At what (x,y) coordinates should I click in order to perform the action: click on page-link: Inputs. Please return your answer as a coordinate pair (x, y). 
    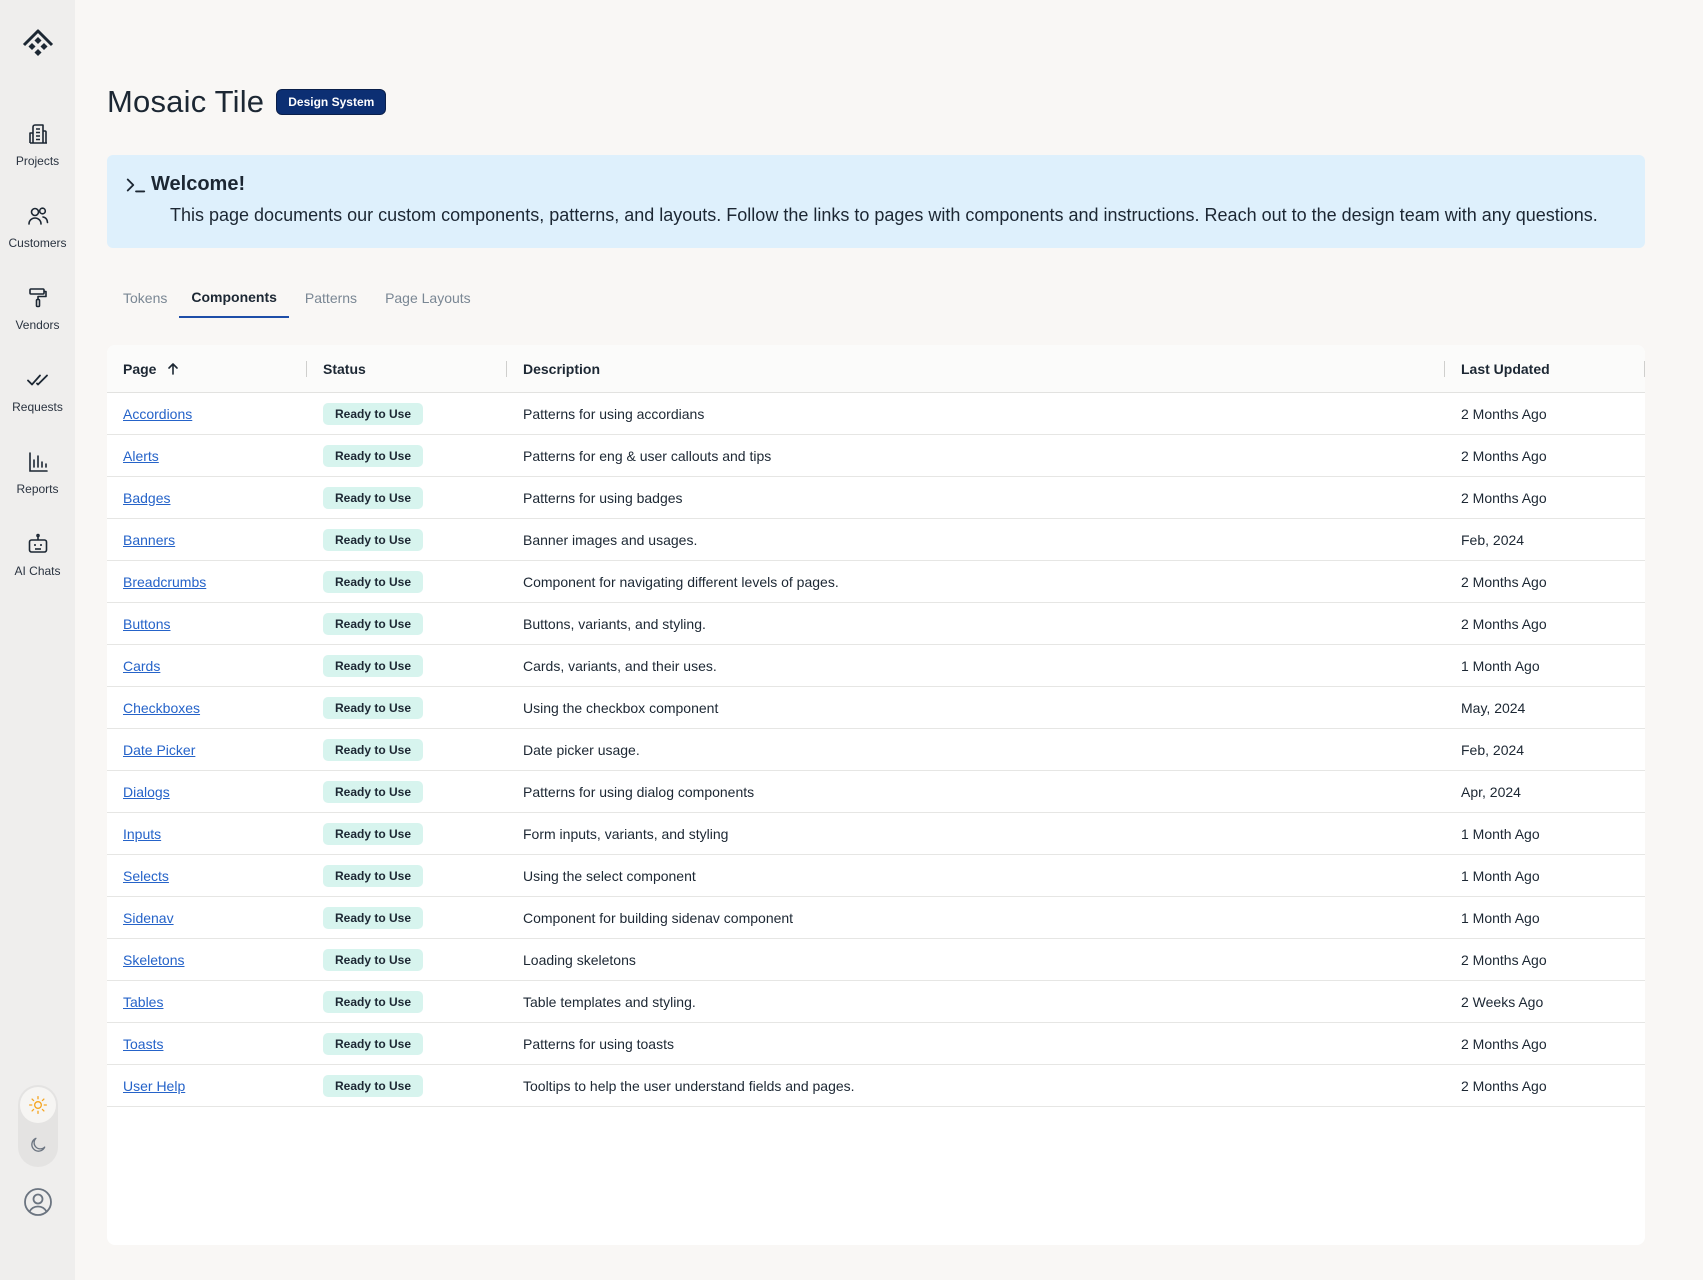
    Looking at the image, I should click on (142, 834).